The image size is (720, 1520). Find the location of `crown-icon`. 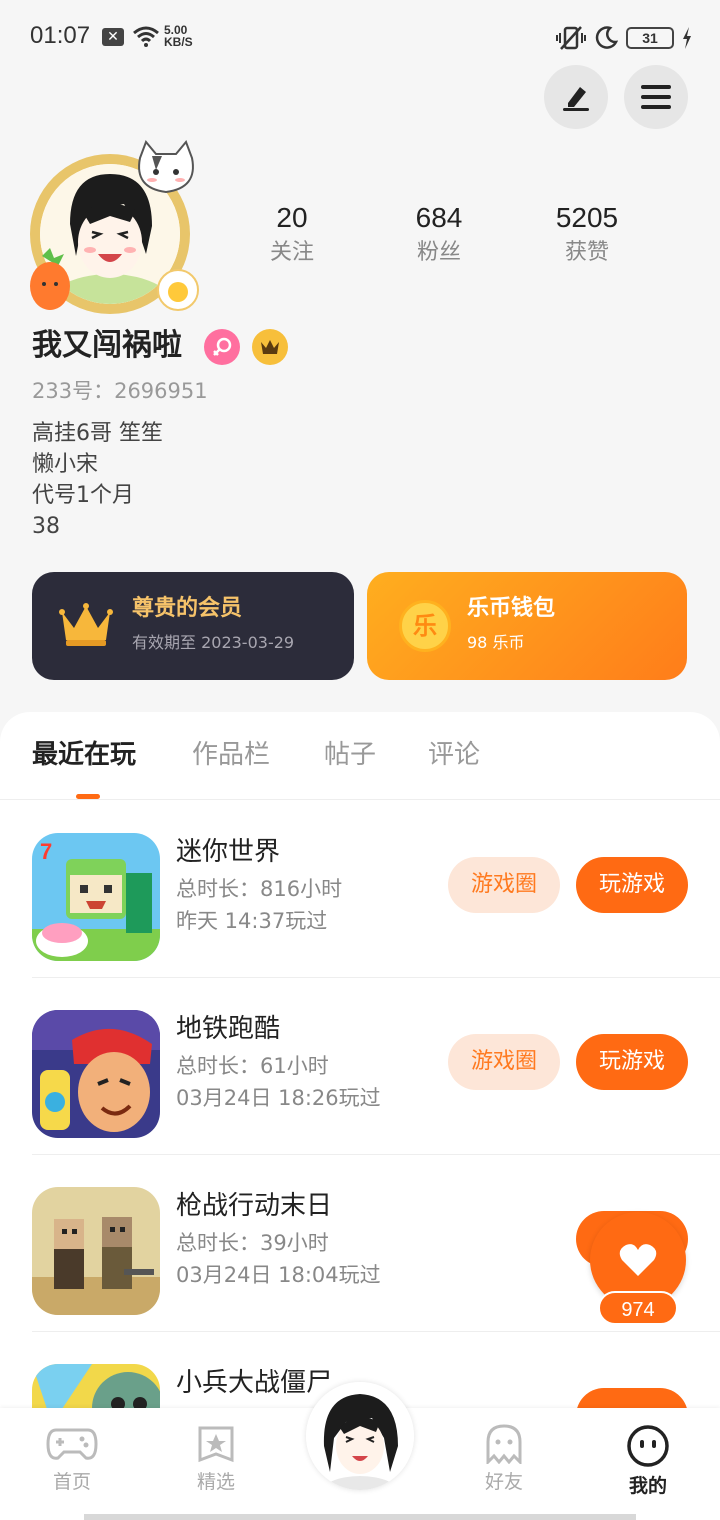

crown-icon is located at coordinates (270, 347).